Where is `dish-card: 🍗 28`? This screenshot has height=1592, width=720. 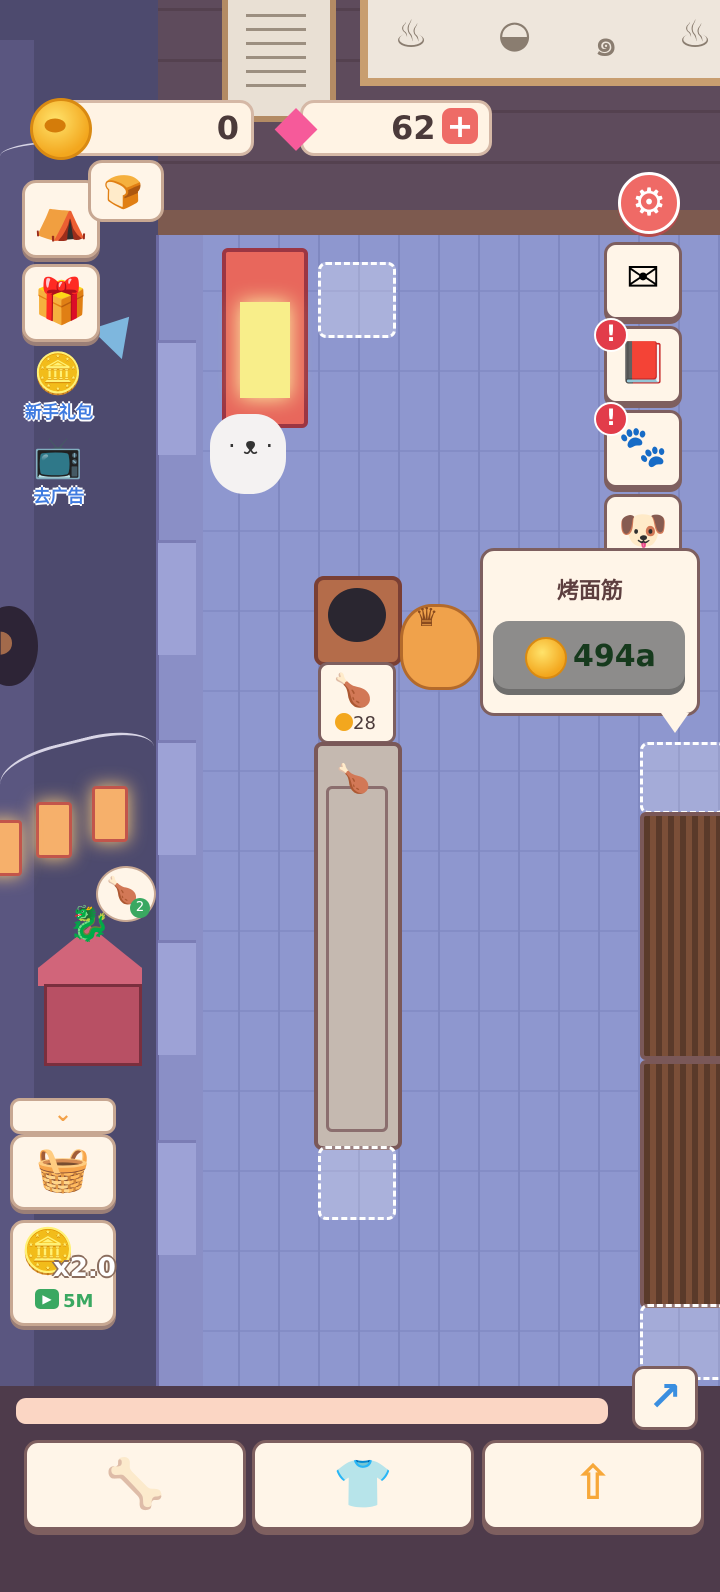
dish-card: 🍗 28 is located at coordinates (357, 703).